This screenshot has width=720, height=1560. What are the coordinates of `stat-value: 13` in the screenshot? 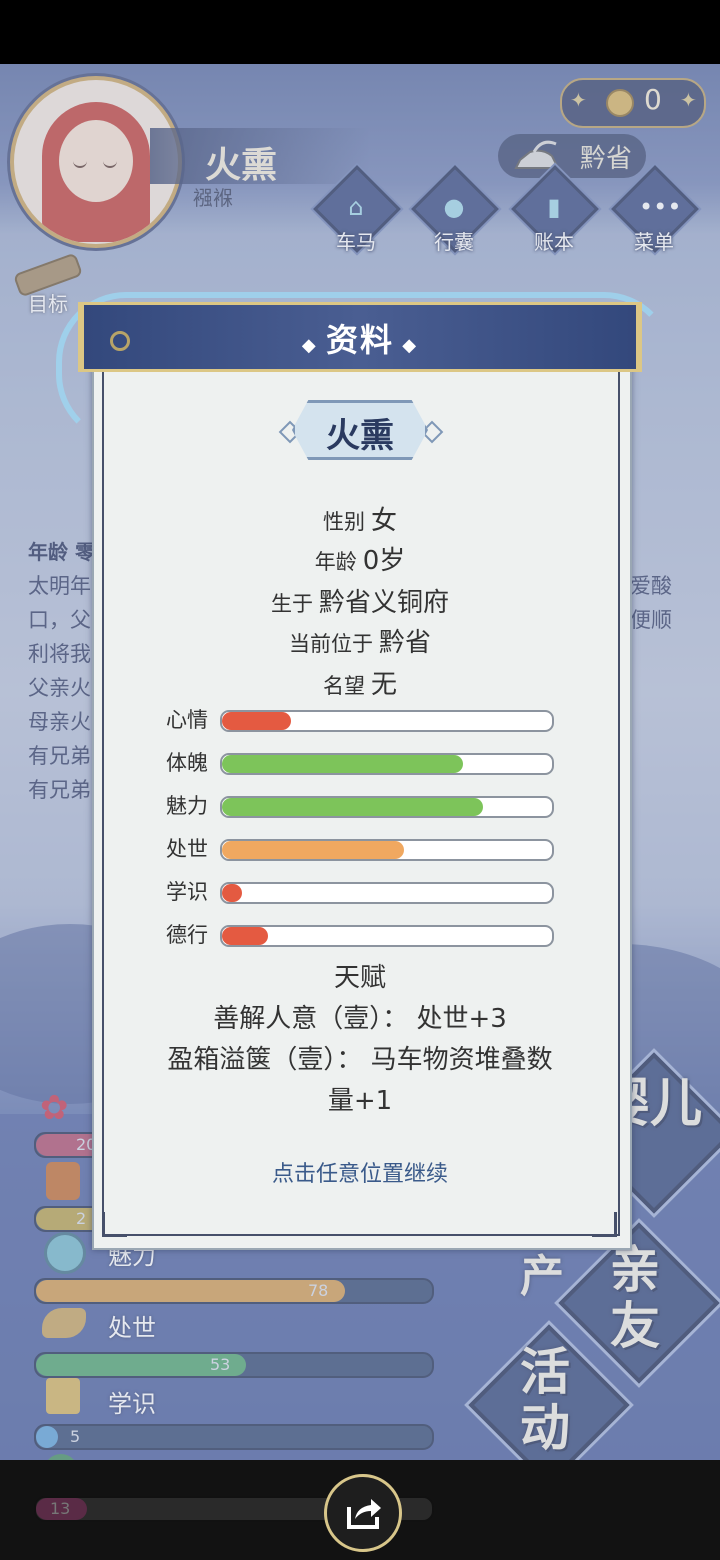 It's located at (60, 1508).